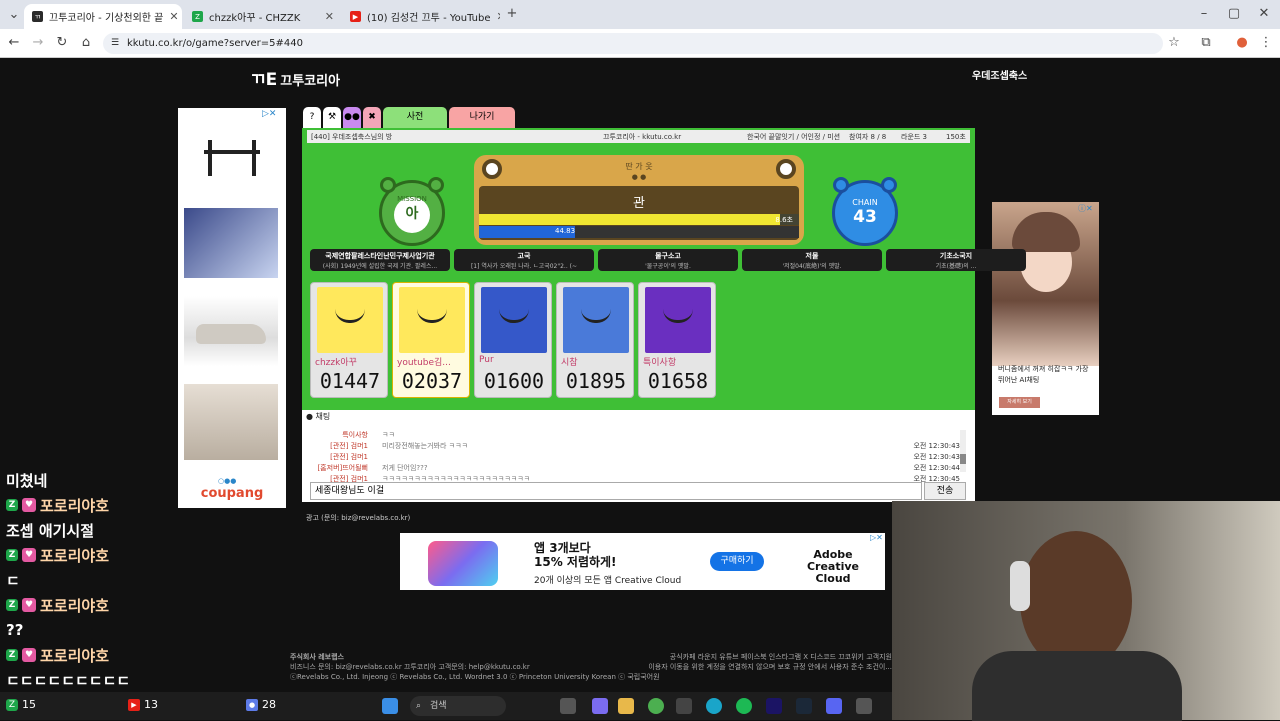 This screenshot has height=721, width=1280. Describe the element at coordinates (629, 219) in the screenshot. I see `turn-time-fill` at that location.